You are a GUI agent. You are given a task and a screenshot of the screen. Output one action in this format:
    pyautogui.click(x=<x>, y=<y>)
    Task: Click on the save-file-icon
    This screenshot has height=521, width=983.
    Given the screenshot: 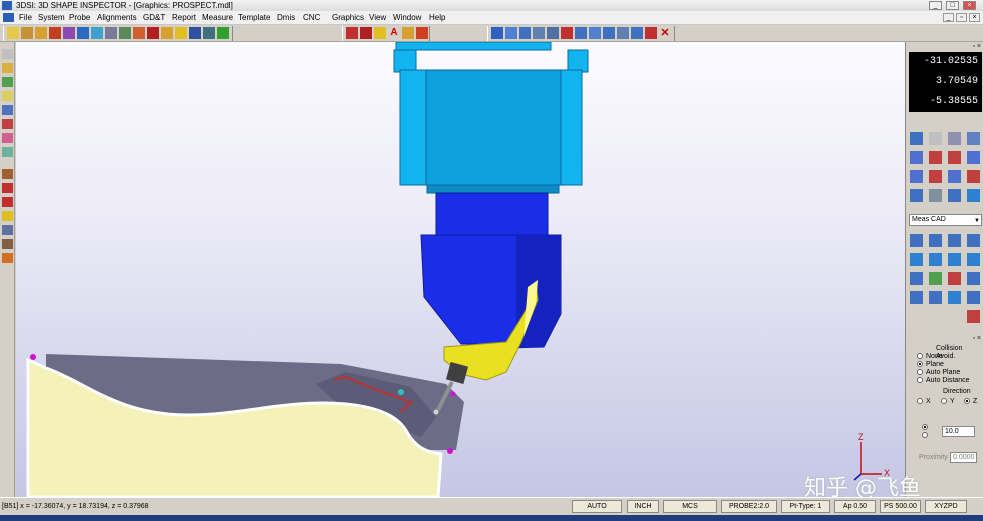 What is the action you would take?
    pyautogui.click(x=27, y=33)
    